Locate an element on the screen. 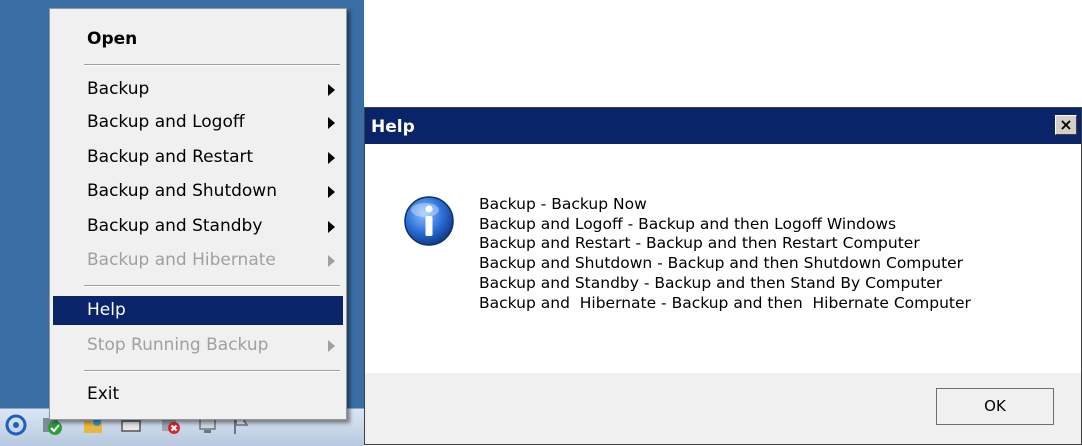 The image size is (1082, 446). menu-item-exit: Exit is located at coordinates (198, 394).